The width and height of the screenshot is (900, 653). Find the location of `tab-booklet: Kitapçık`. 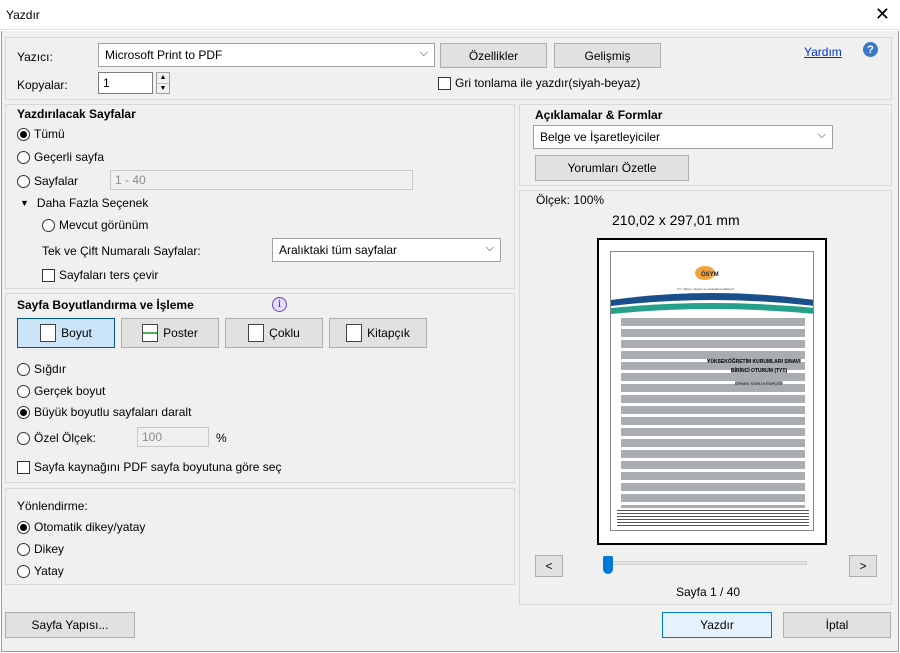

tab-booklet: Kitapçık is located at coordinates (378, 333).